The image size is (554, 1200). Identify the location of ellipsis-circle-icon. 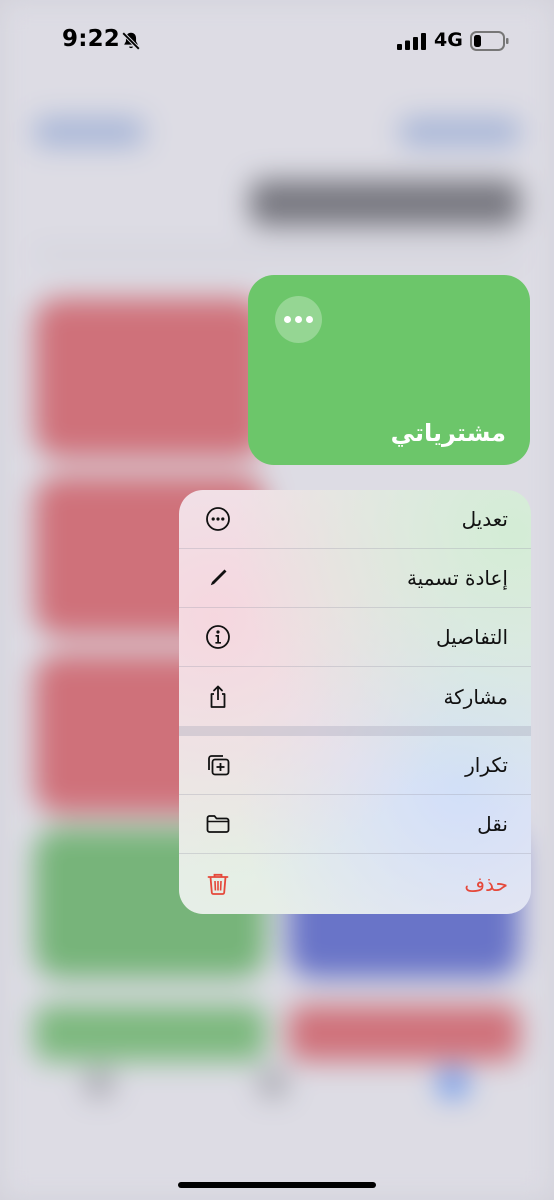
(218, 519).